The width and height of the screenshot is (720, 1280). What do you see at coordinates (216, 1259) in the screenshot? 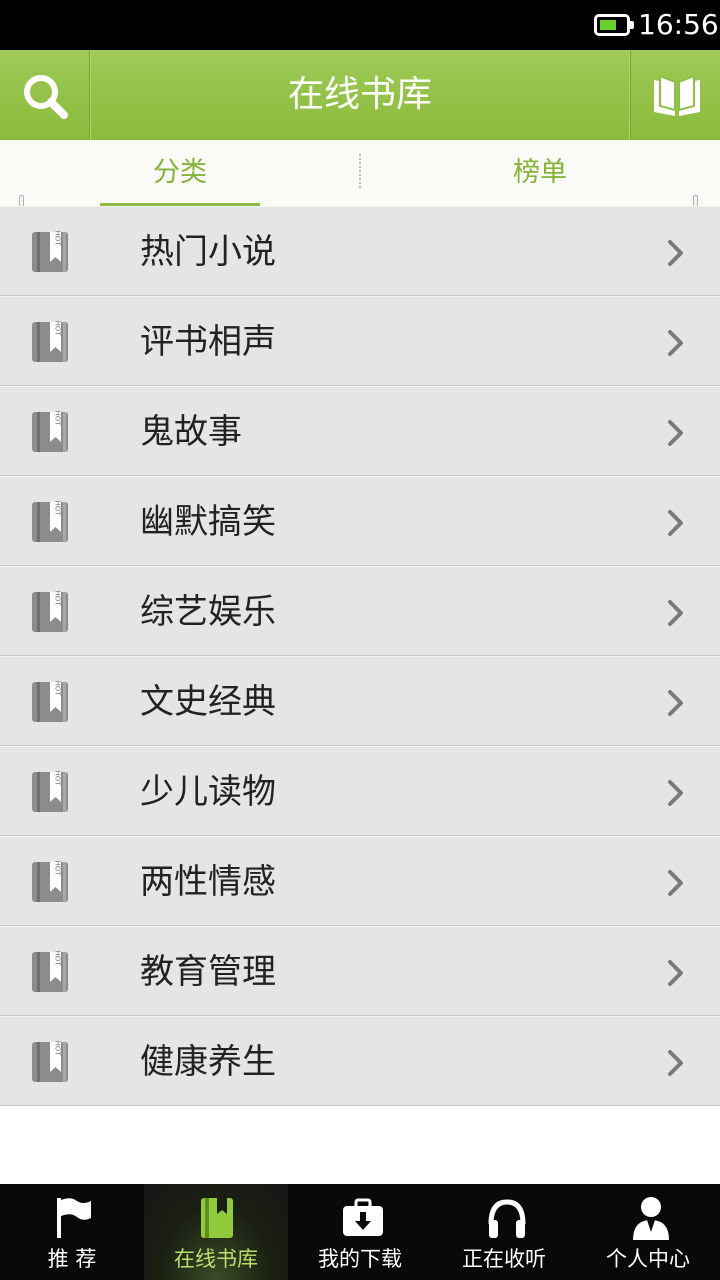
I see `nav-label: 在线书库` at bounding box center [216, 1259].